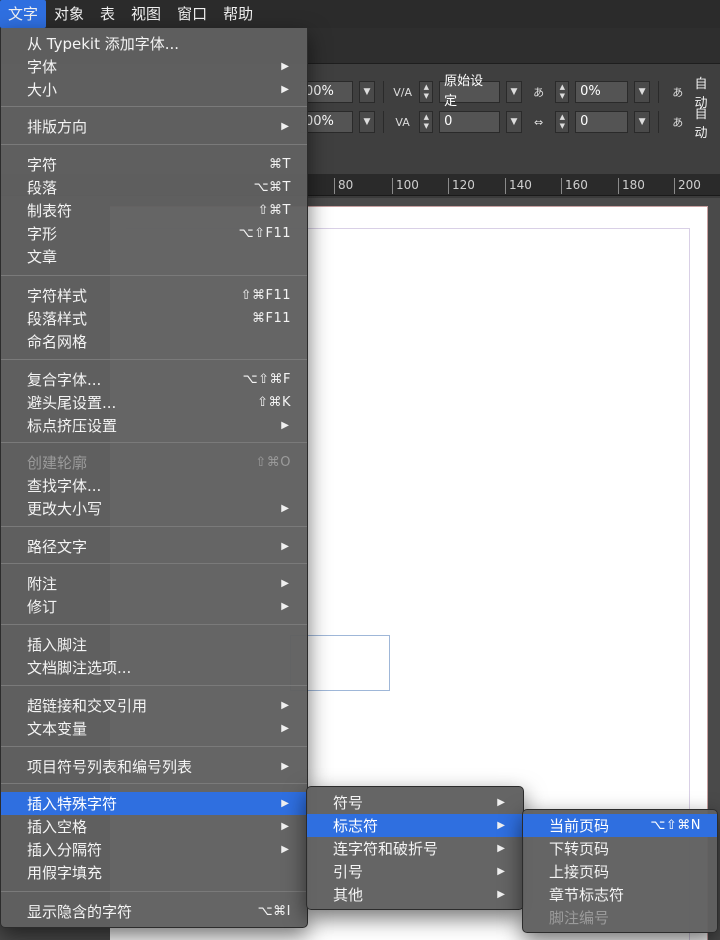  What do you see at coordinates (620, 917) in the screenshot?
I see `marker-menu-item: 脚注编号` at bounding box center [620, 917].